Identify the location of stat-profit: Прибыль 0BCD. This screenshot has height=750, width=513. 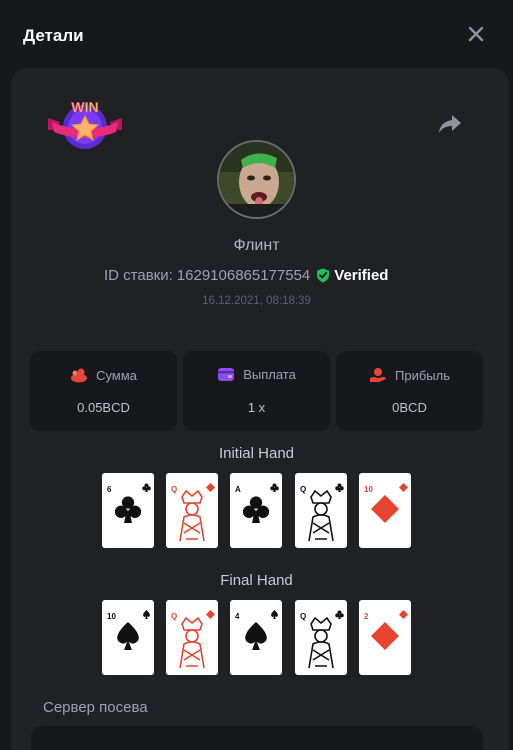
(409, 391).